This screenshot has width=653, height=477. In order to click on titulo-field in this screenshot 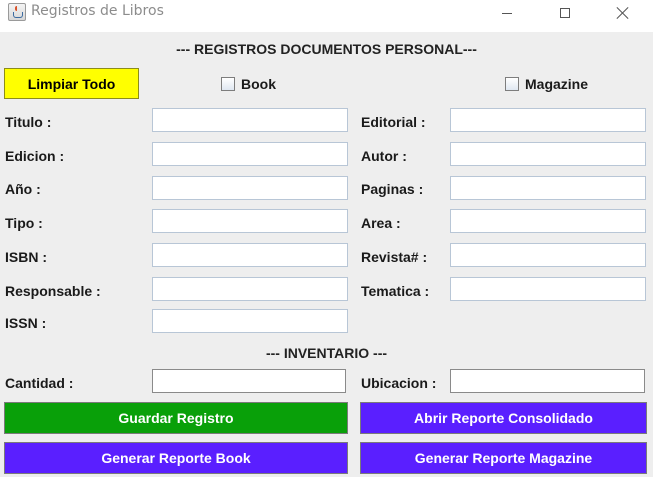, I will do `click(250, 120)`.